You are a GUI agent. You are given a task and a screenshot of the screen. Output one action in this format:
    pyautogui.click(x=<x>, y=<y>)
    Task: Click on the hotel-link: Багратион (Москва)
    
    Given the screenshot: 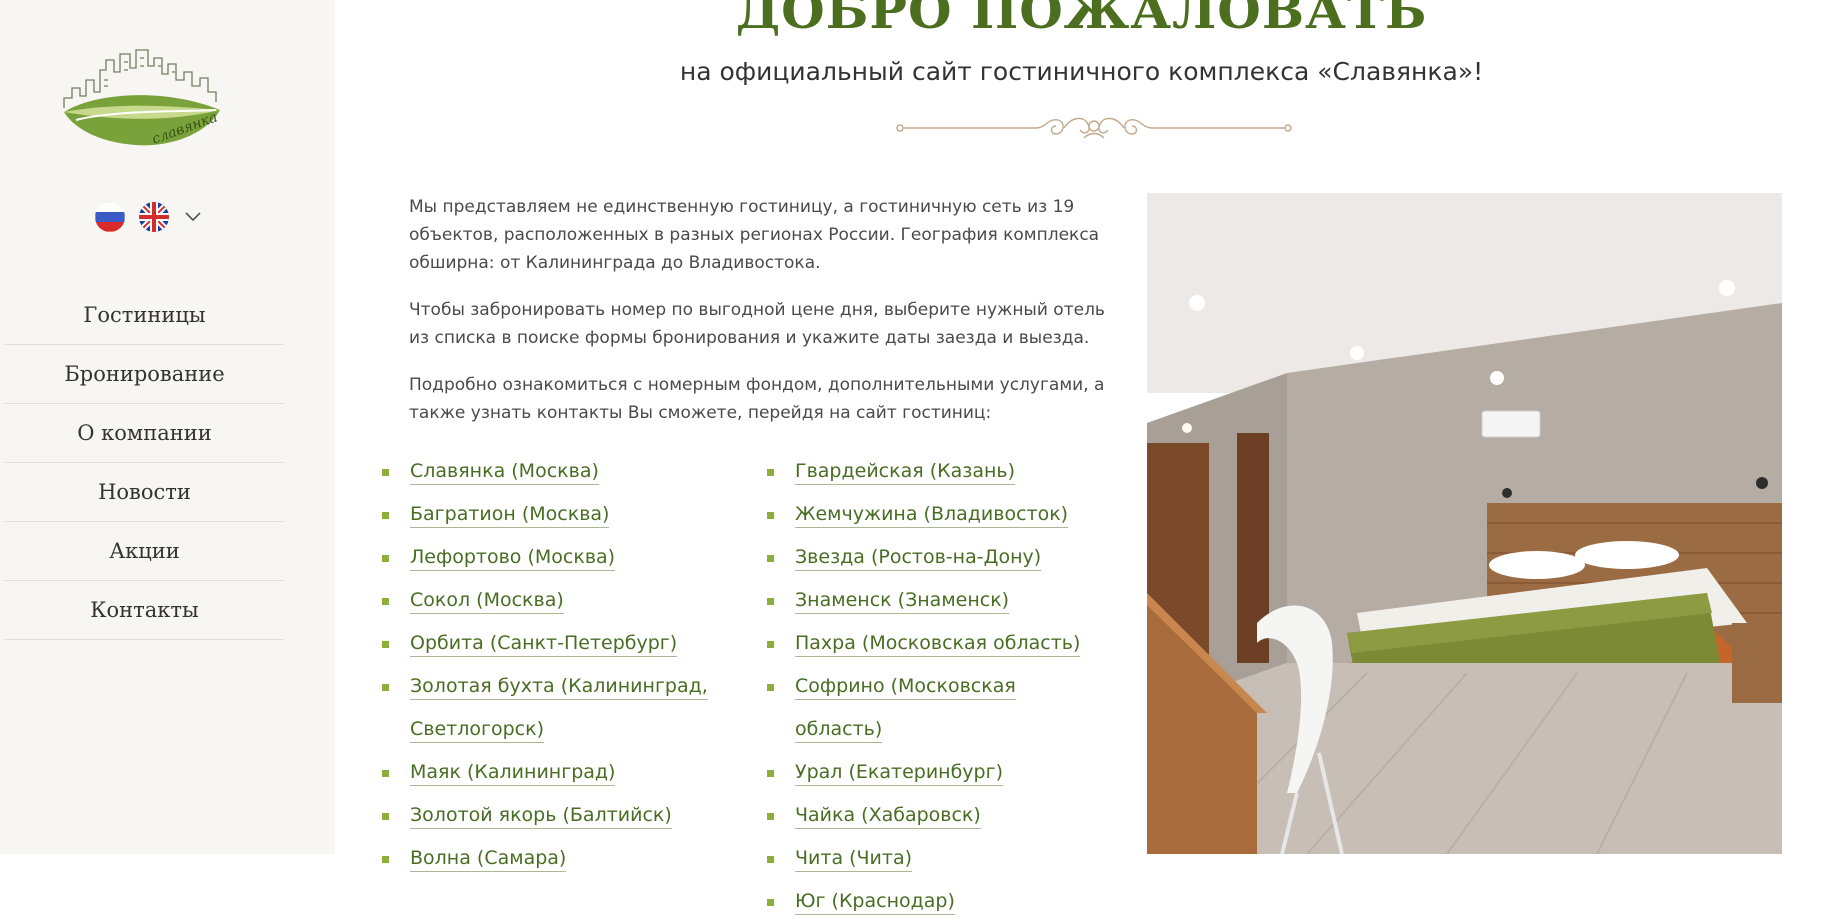 What is the action you would take?
    pyautogui.click(x=510, y=515)
    